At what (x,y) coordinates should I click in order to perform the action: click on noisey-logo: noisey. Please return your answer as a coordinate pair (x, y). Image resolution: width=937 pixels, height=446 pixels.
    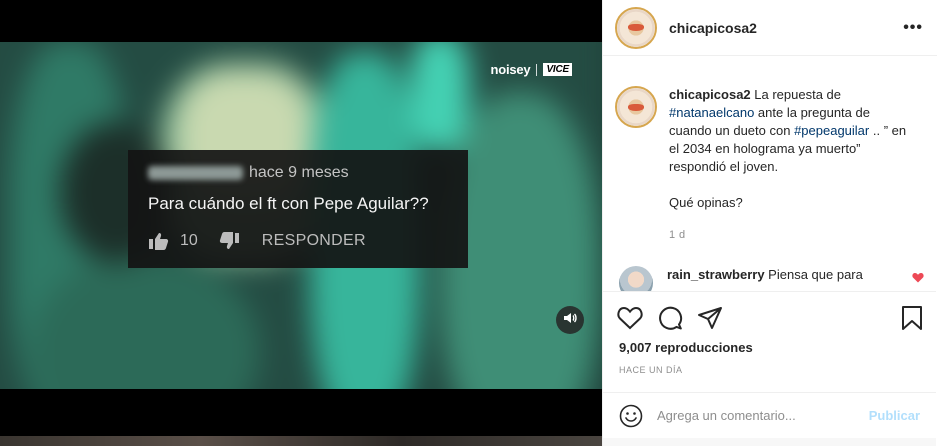
    Looking at the image, I should click on (510, 69).